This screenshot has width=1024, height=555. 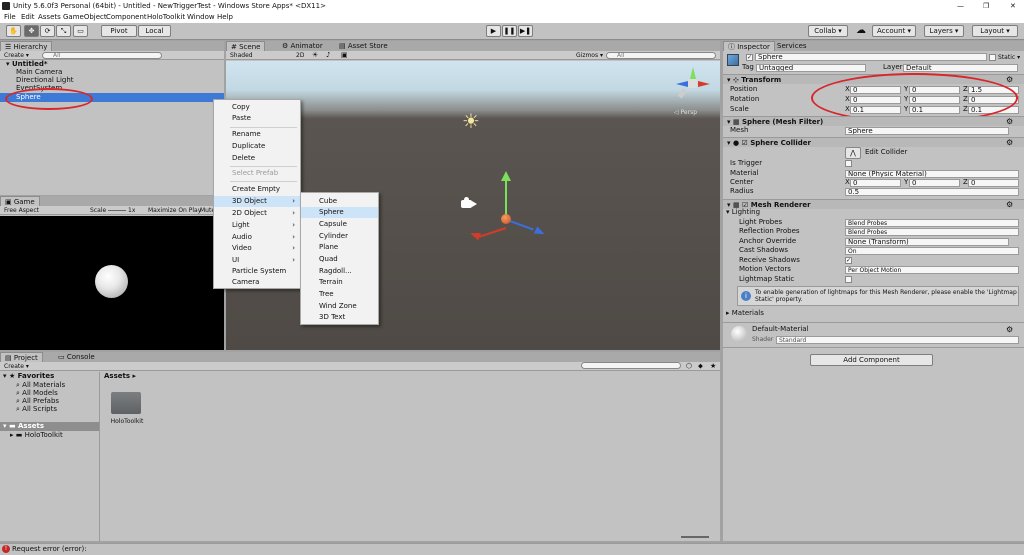 I want to click on reflection-probes-dropdown: Blend Probes, so click(x=932, y=232).